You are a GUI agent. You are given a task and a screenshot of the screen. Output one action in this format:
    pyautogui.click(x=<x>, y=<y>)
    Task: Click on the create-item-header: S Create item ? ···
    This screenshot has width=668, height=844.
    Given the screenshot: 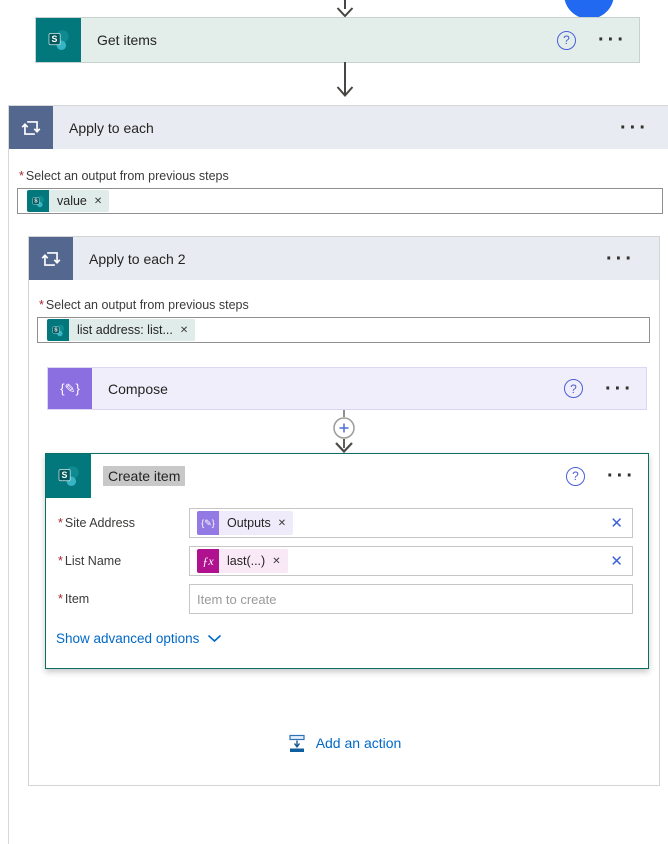 What is the action you would take?
    pyautogui.click(x=347, y=476)
    